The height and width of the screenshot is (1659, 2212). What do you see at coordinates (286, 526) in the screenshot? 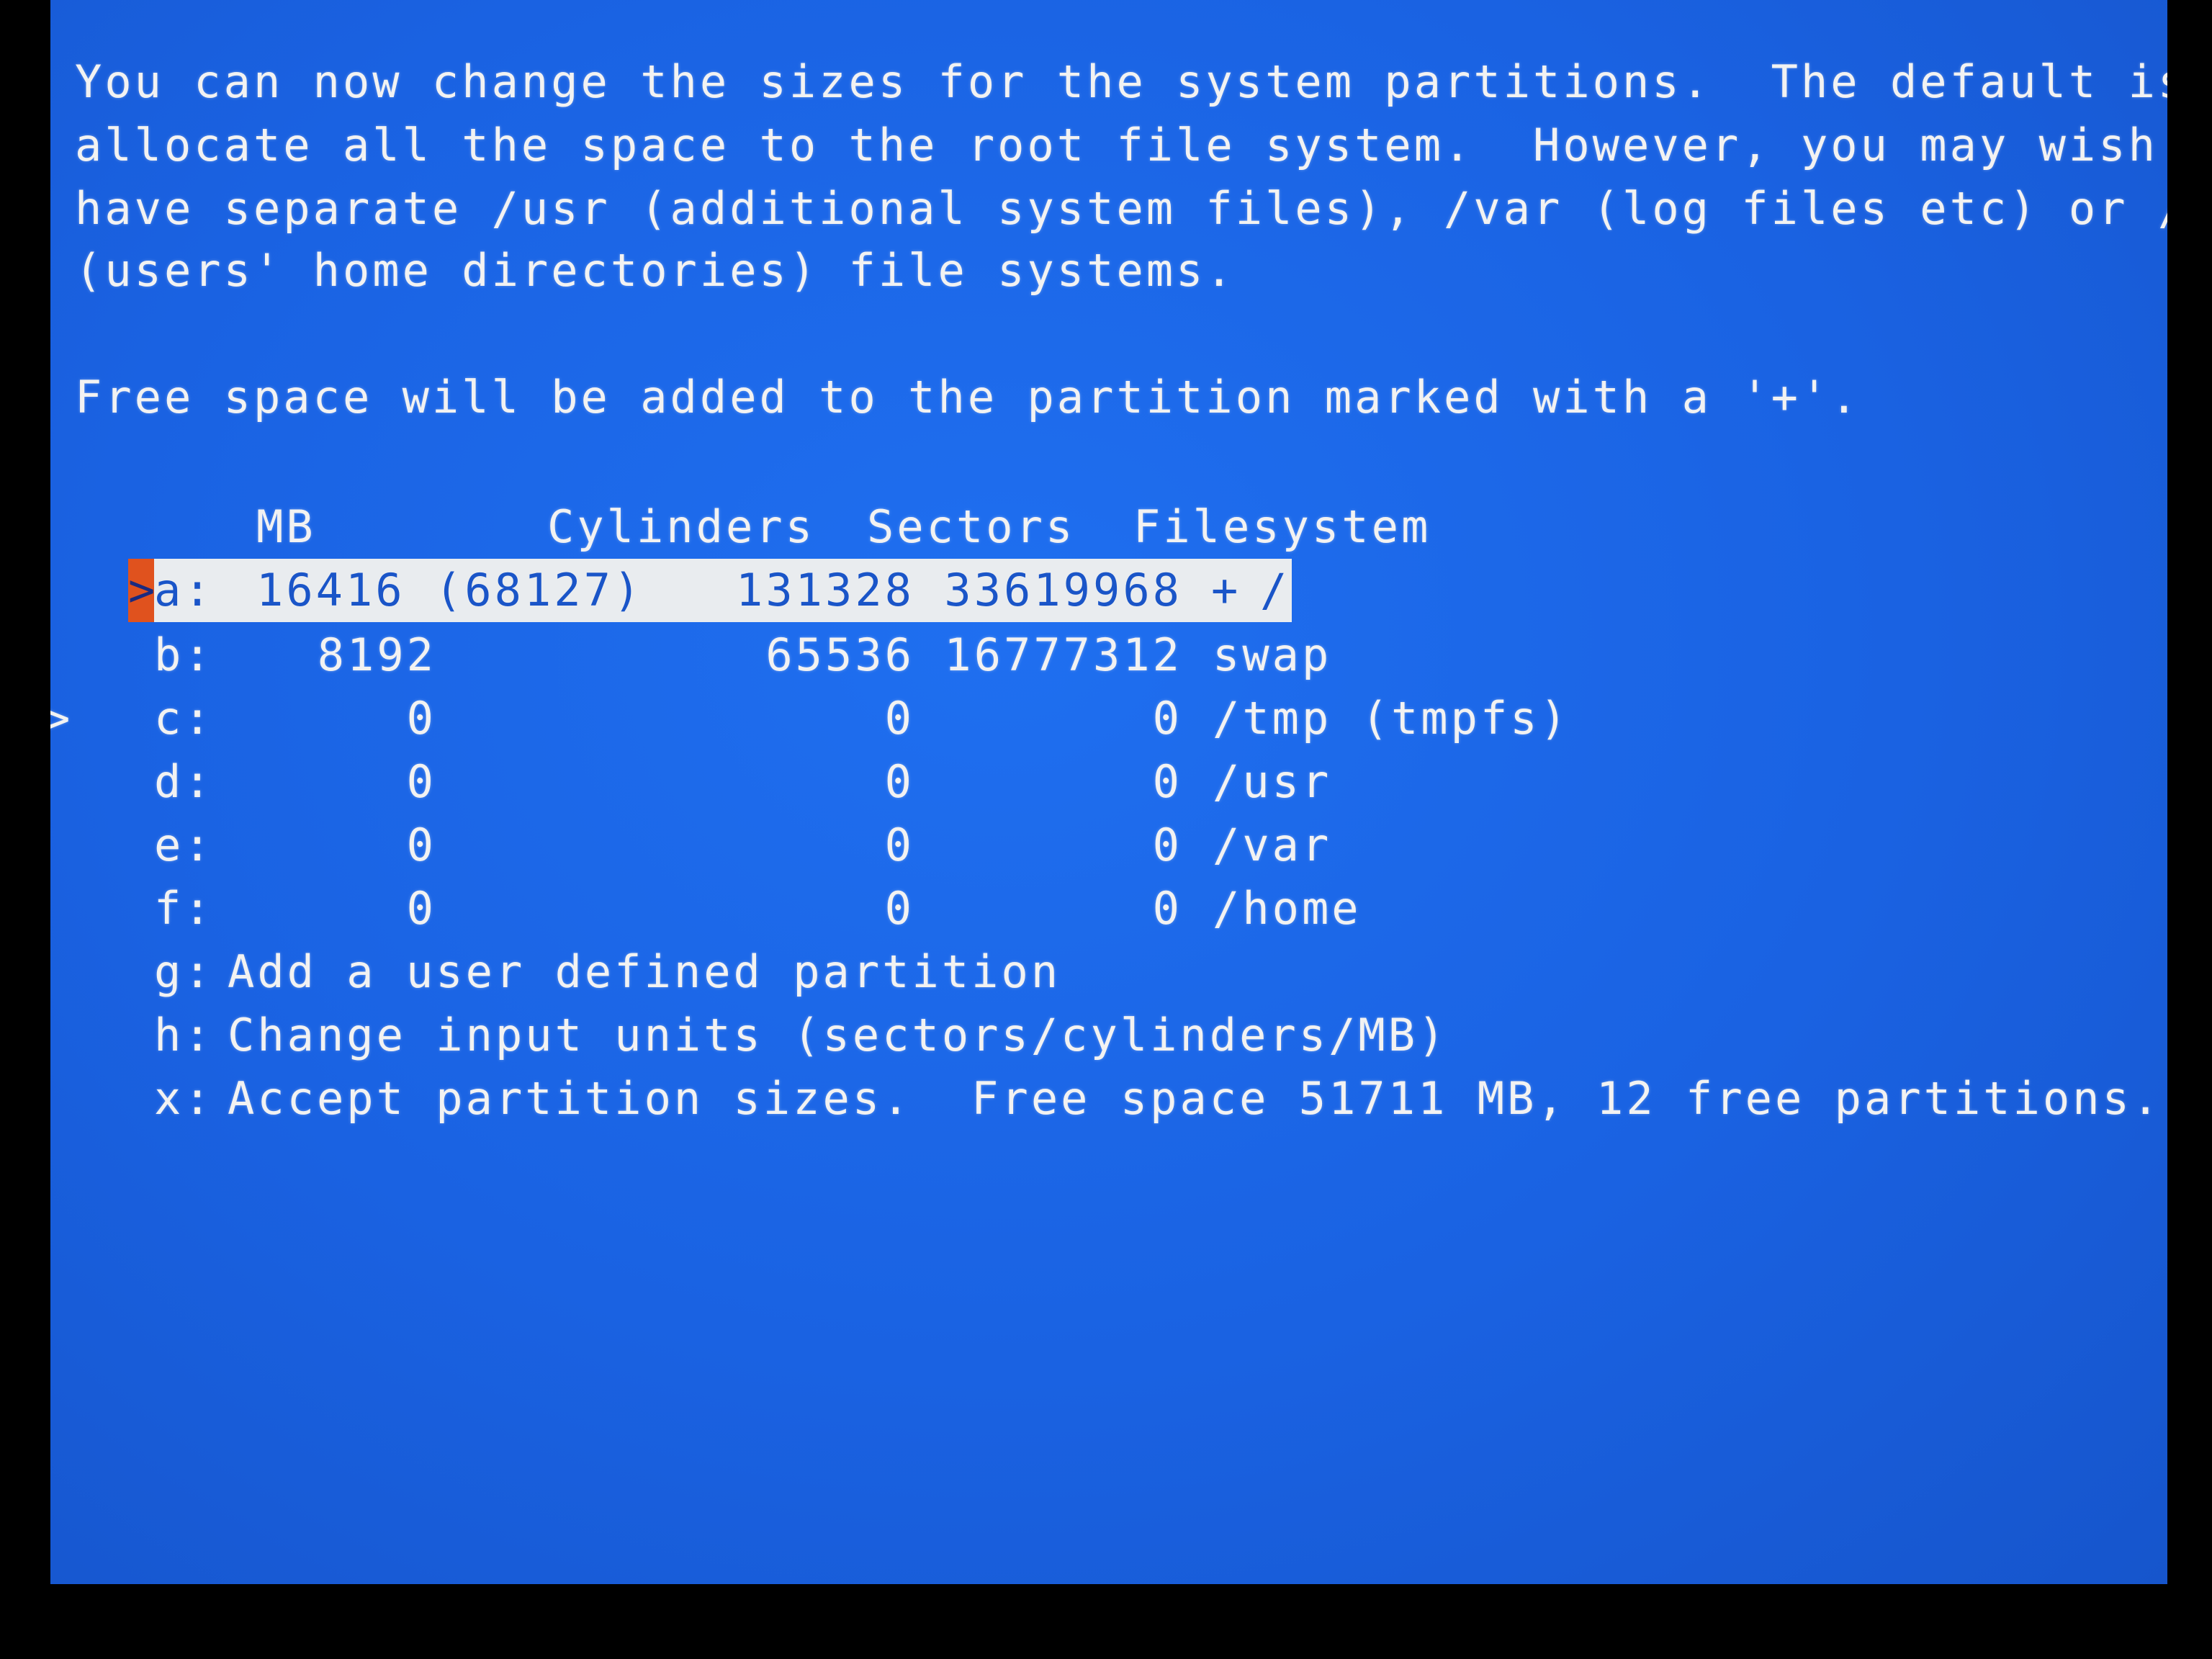
I see `header-mb: MB` at bounding box center [286, 526].